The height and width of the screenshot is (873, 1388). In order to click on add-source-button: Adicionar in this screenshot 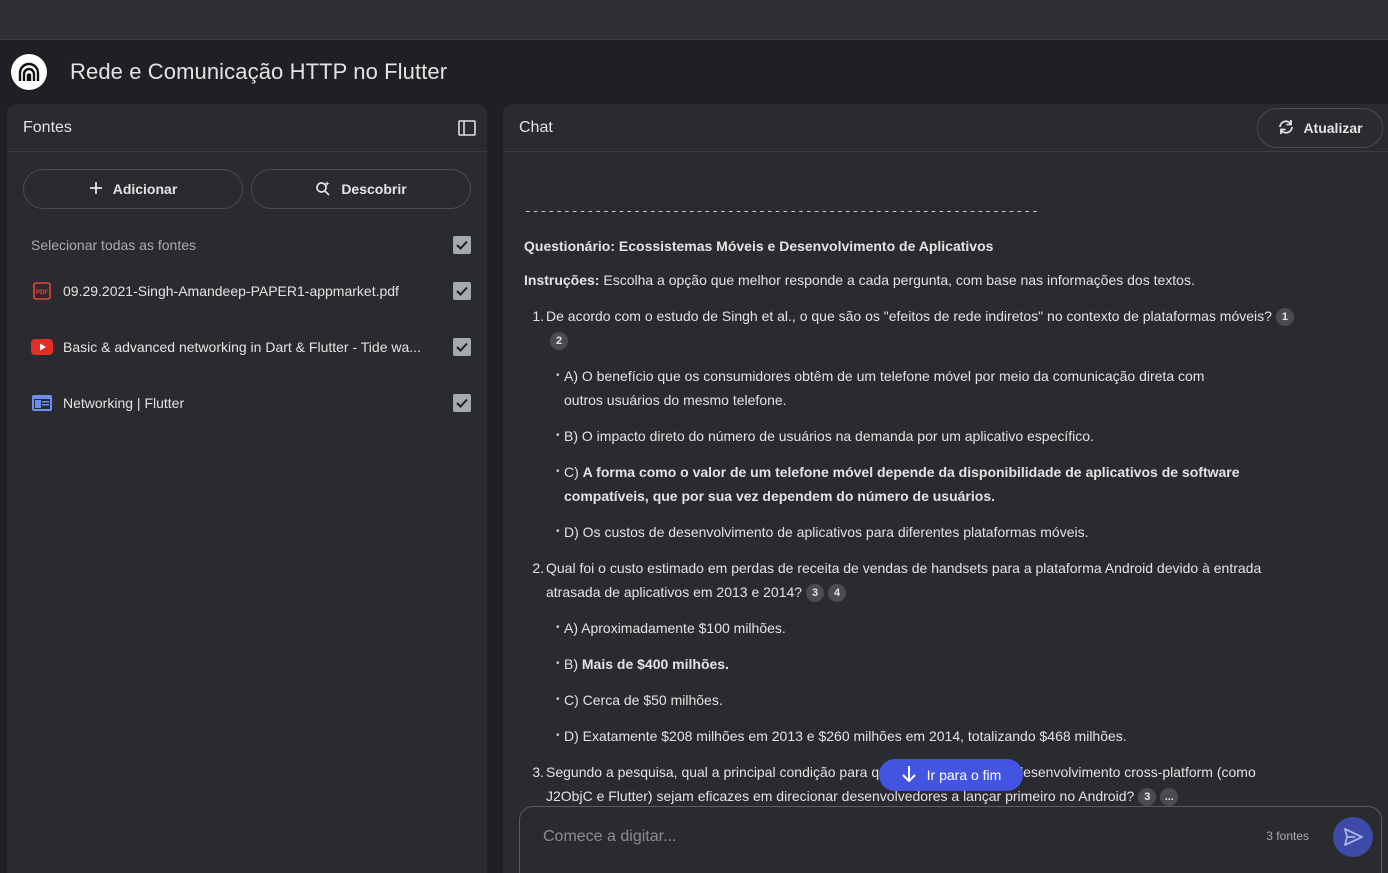, I will do `click(133, 189)`.